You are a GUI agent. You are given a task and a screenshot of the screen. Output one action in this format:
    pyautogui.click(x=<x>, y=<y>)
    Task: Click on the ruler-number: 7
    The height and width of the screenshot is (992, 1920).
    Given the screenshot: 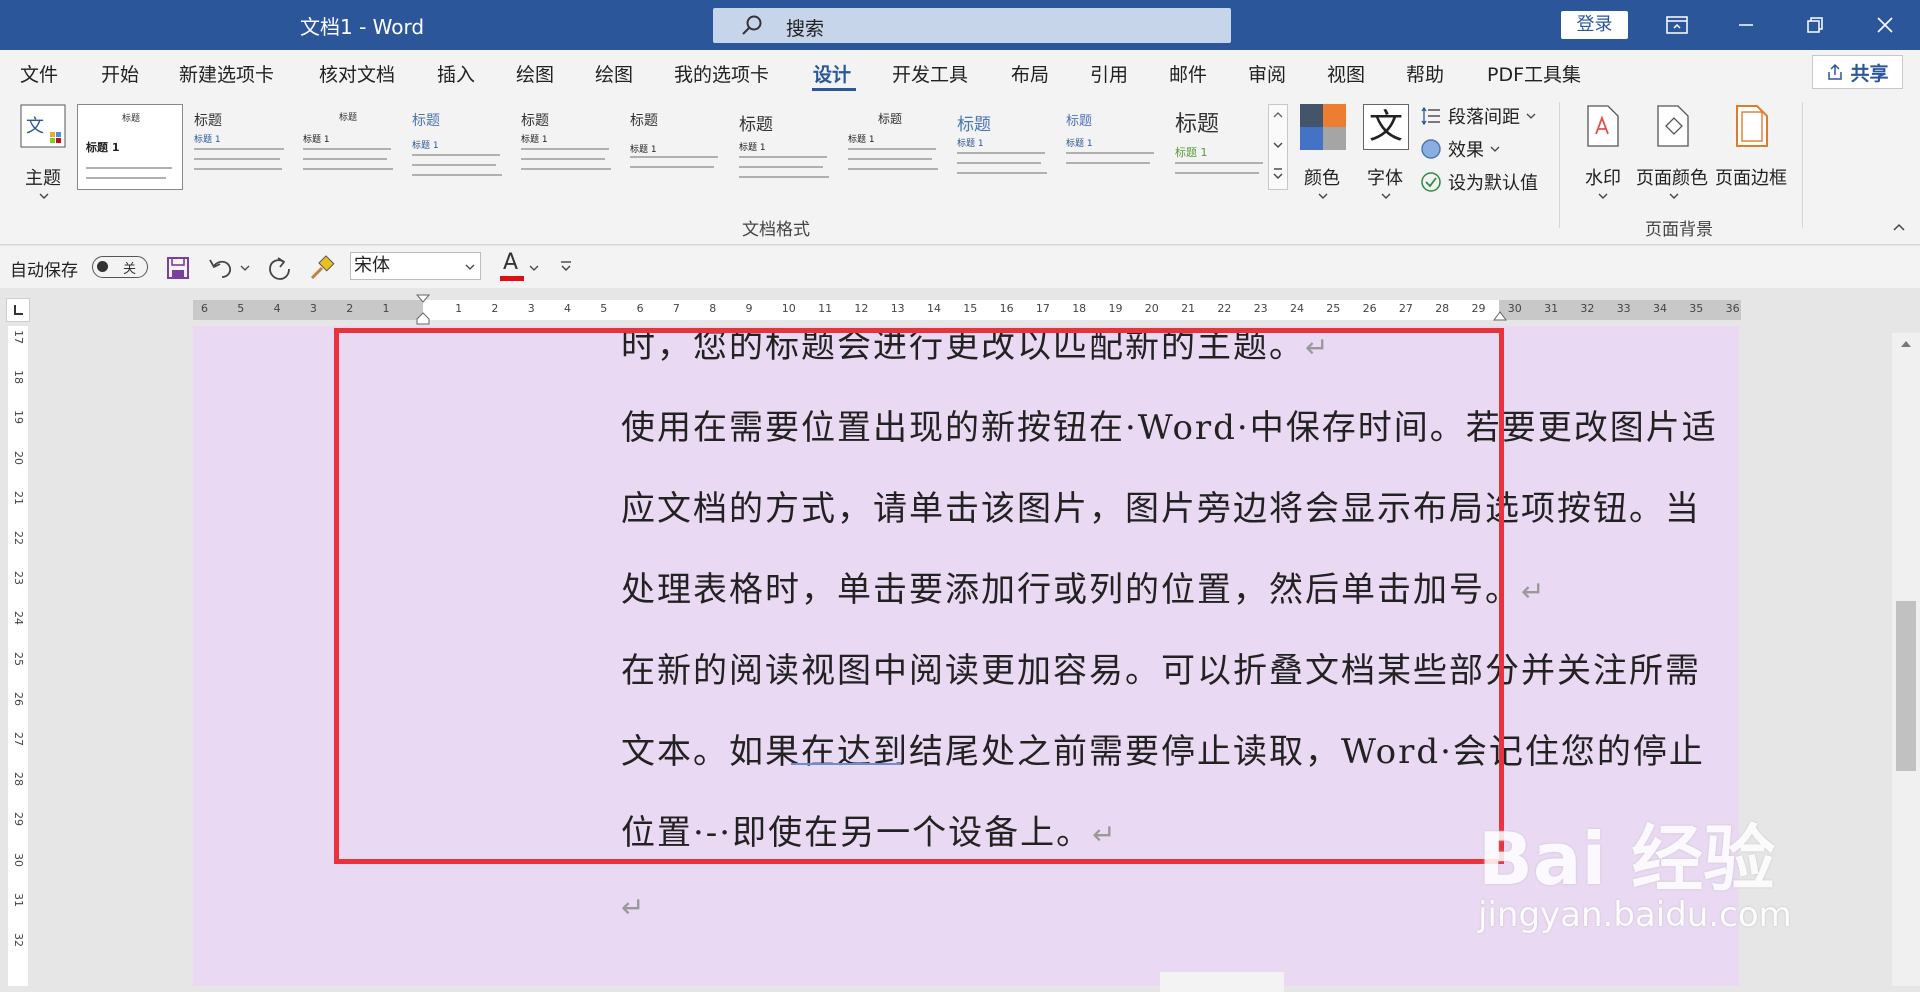 What is the action you would take?
    pyautogui.click(x=676, y=308)
    